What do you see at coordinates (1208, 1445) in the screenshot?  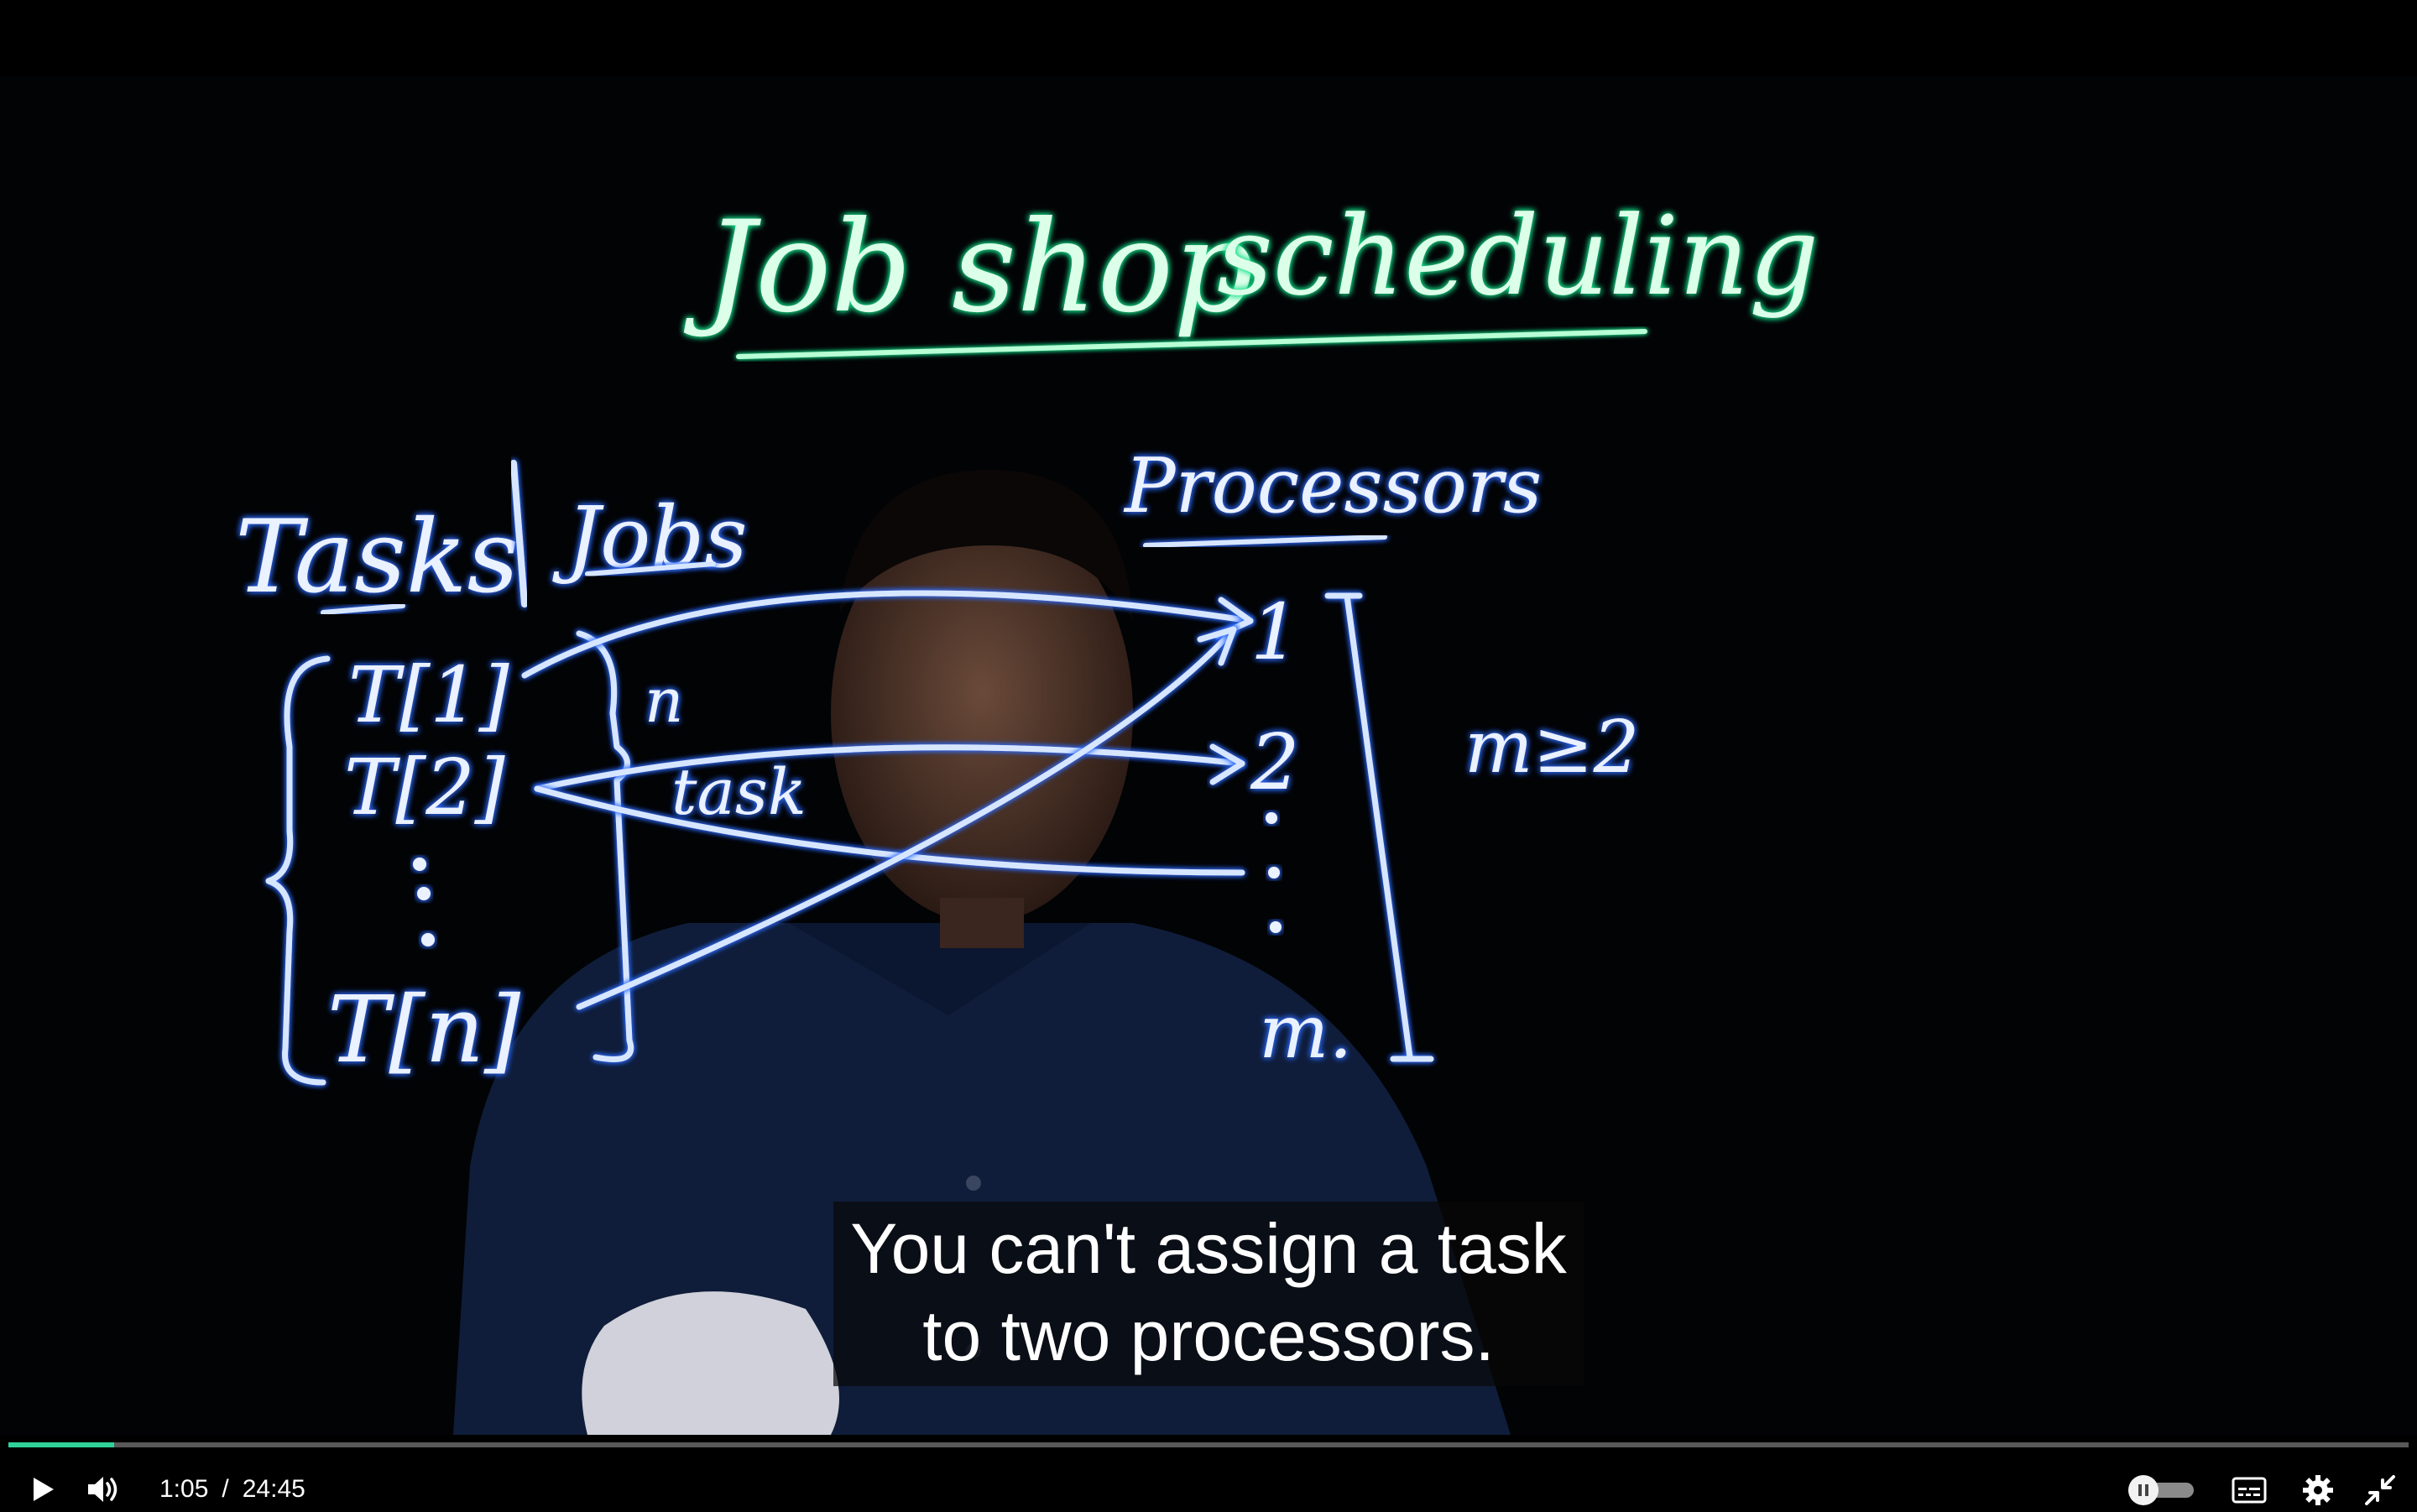 I see `progress-bar` at bounding box center [1208, 1445].